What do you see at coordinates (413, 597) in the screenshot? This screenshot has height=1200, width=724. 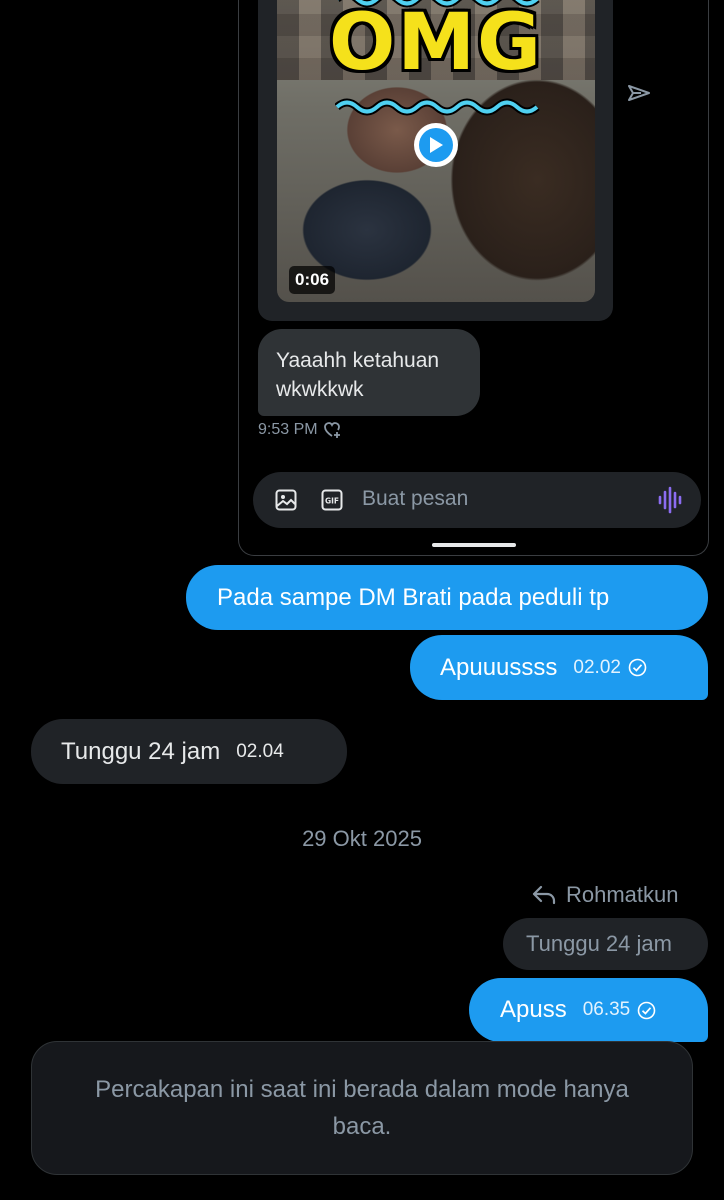 I see `message-text: Pada sampe DM Brati pada peduli tp` at bounding box center [413, 597].